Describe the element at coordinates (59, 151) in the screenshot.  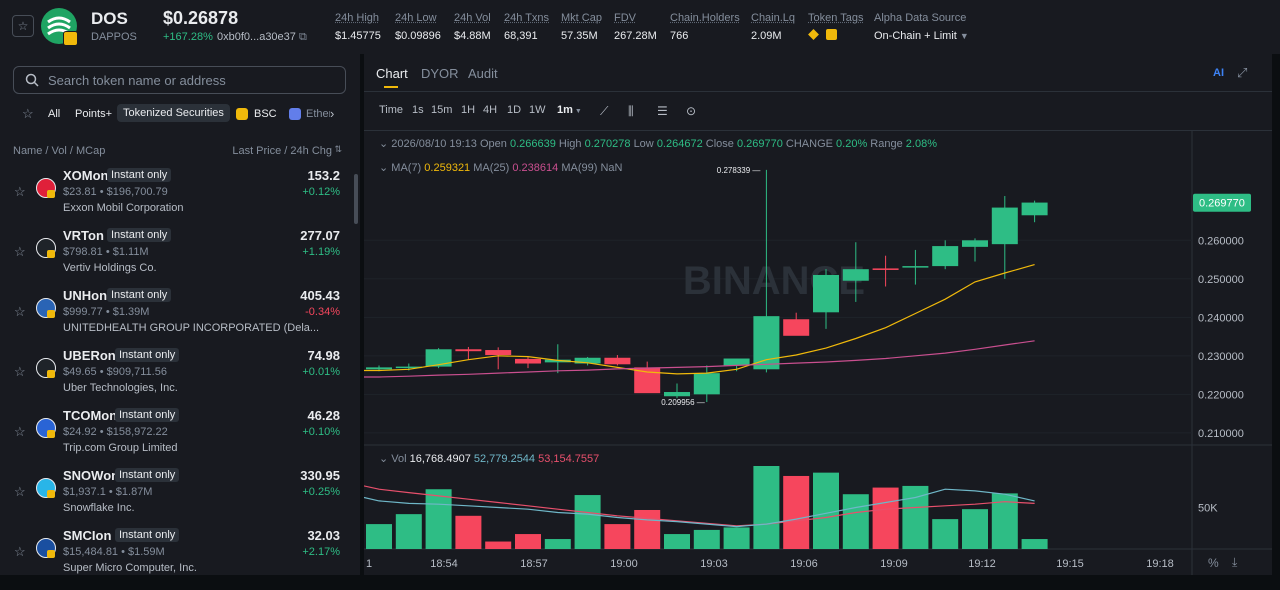
I see `column-header-name: Name / Vol / MCap` at that location.